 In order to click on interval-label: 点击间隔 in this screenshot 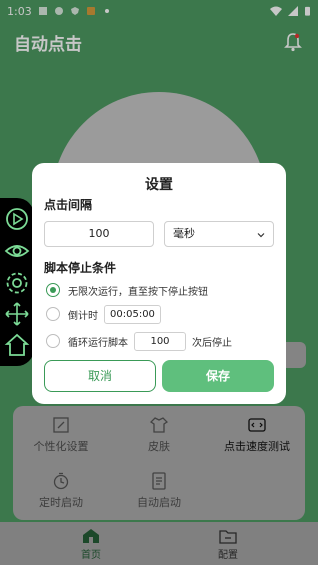, I will do `click(68, 205)`.